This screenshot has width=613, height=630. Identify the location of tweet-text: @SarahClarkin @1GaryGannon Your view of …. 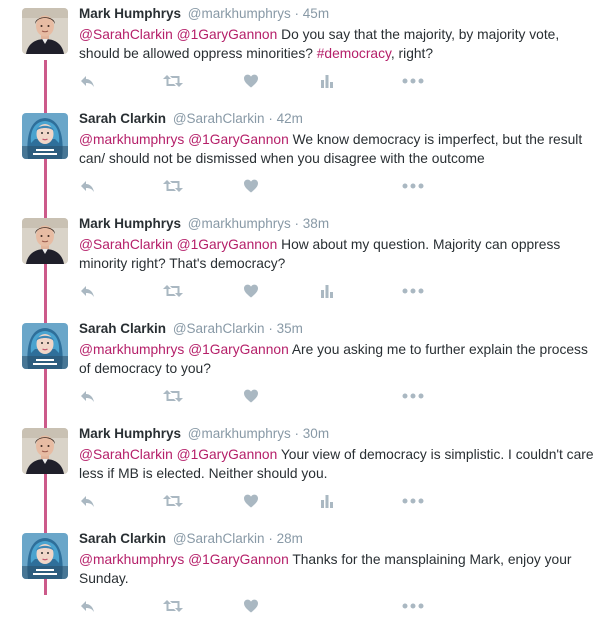
(339, 464).